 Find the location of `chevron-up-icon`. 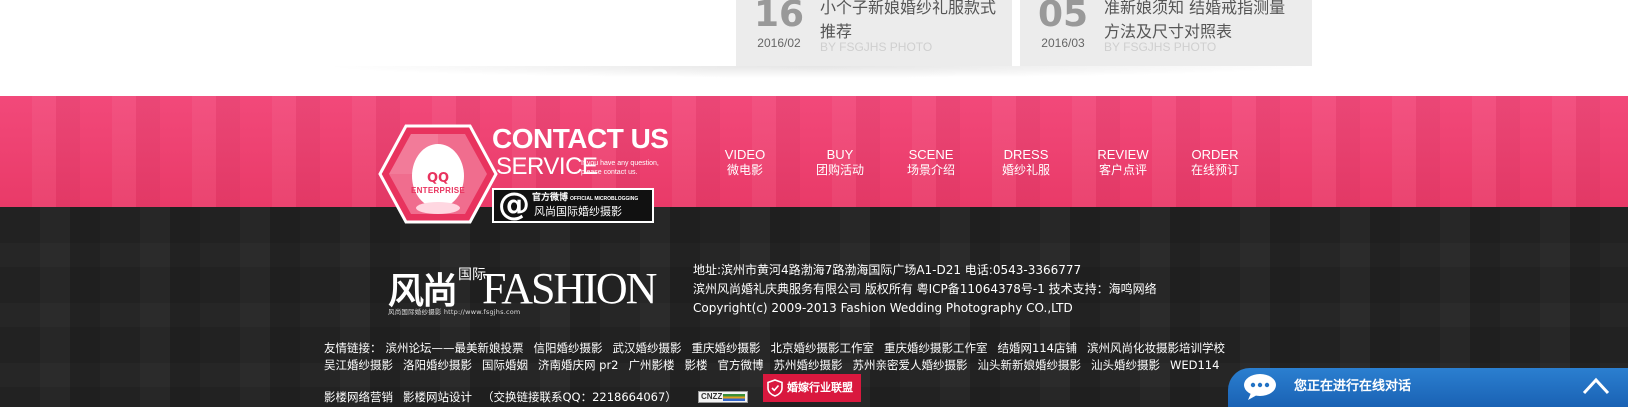

chevron-up-icon is located at coordinates (1596, 386).